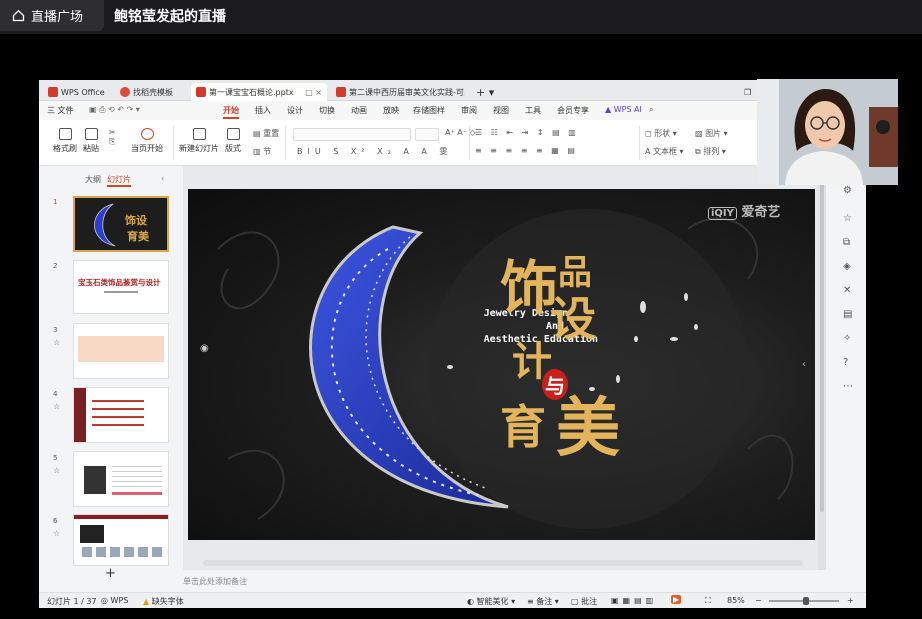 The width and height of the screenshot is (922, 619). I want to click on zoom-slider, so click(804, 601).